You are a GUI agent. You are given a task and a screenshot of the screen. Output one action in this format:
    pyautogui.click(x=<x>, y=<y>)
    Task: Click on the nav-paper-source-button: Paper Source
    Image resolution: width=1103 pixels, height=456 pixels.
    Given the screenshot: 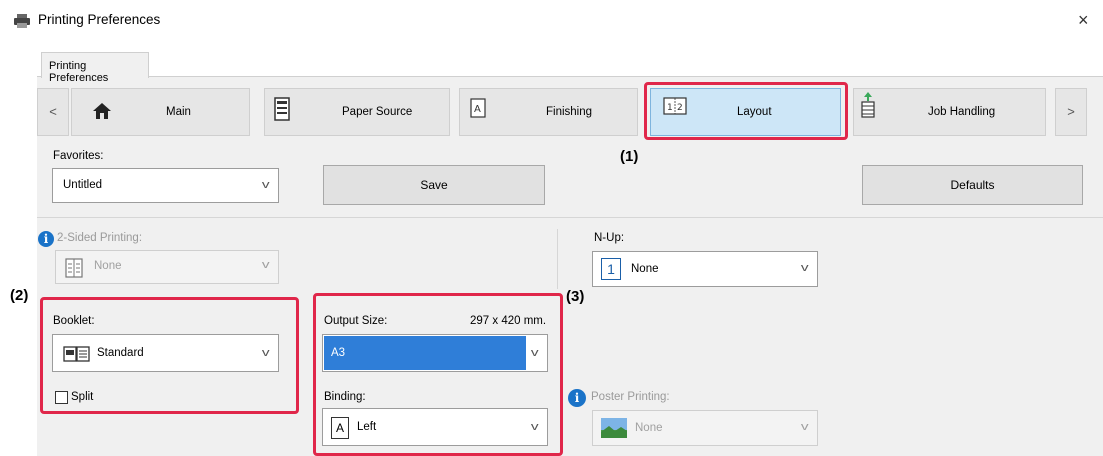 What is the action you would take?
    pyautogui.click(x=357, y=112)
    